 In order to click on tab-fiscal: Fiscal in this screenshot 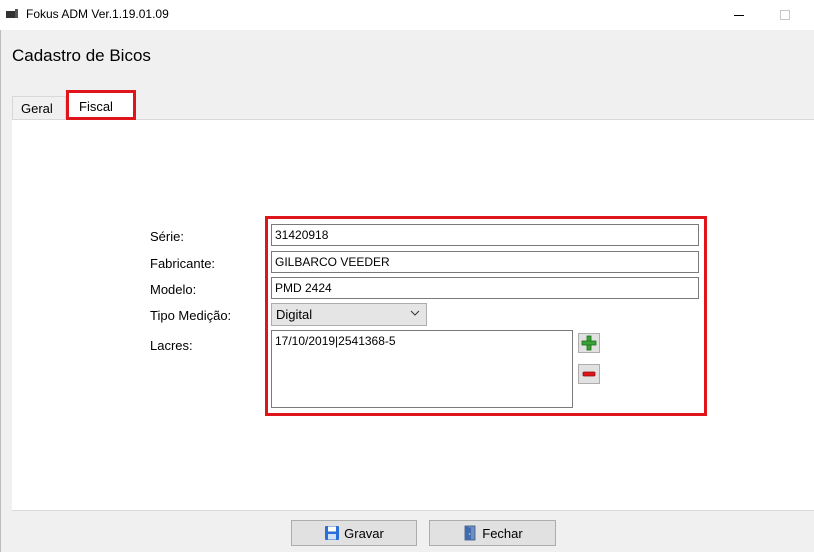, I will do `click(101, 105)`.